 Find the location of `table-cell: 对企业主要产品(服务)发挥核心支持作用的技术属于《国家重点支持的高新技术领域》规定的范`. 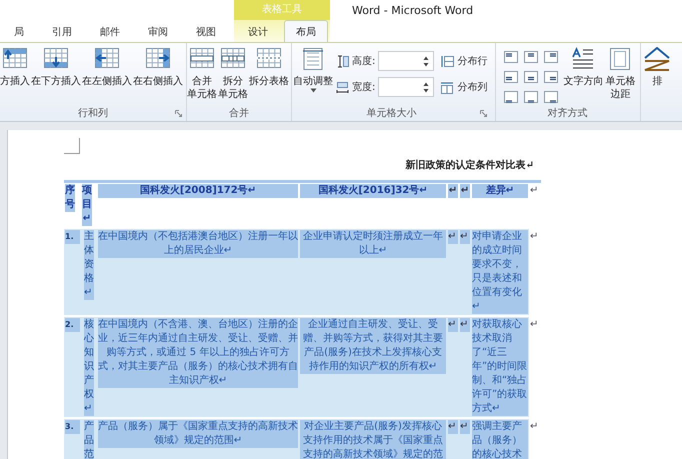

table-cell: 对企业主要产品(服务)发挥核心支持作用的技术属于《国家重点支持的高新技术领域》规定的范 is located at coordinates (373, 439).